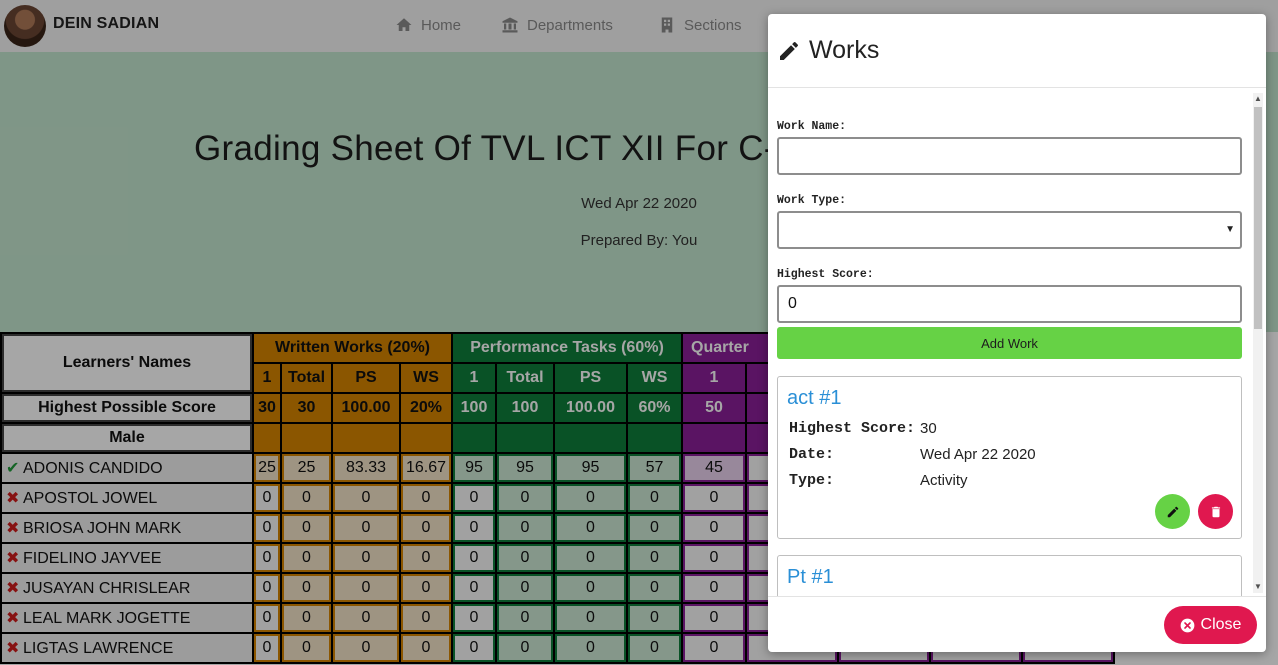 Image resolution: width=1278 pixels, height=665 pixels. I want to click on scroll-up-icon: ▲, so click(1258, 99).